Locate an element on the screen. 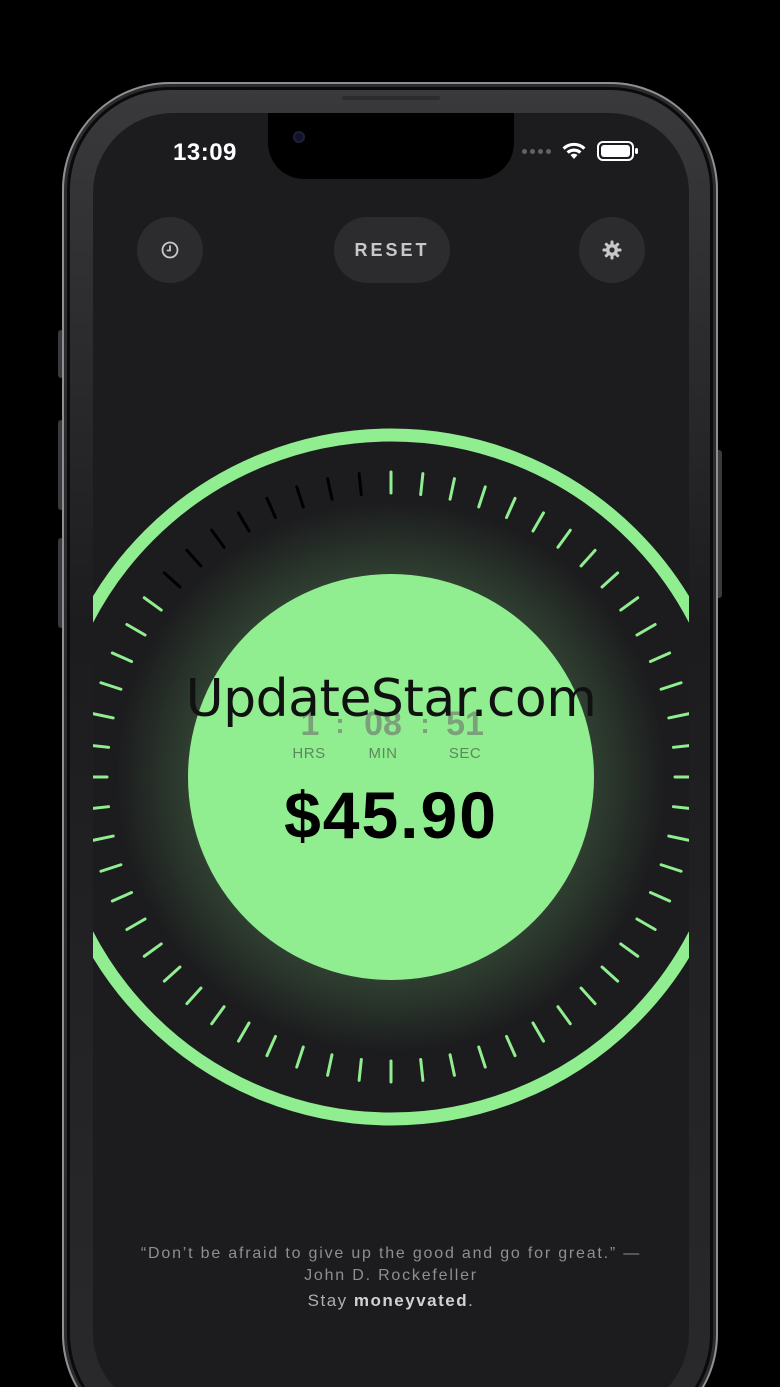 The width and height of the screenshot is (780, 1387). watermark: UpdateStar.com is located at coordinates (391, 699).